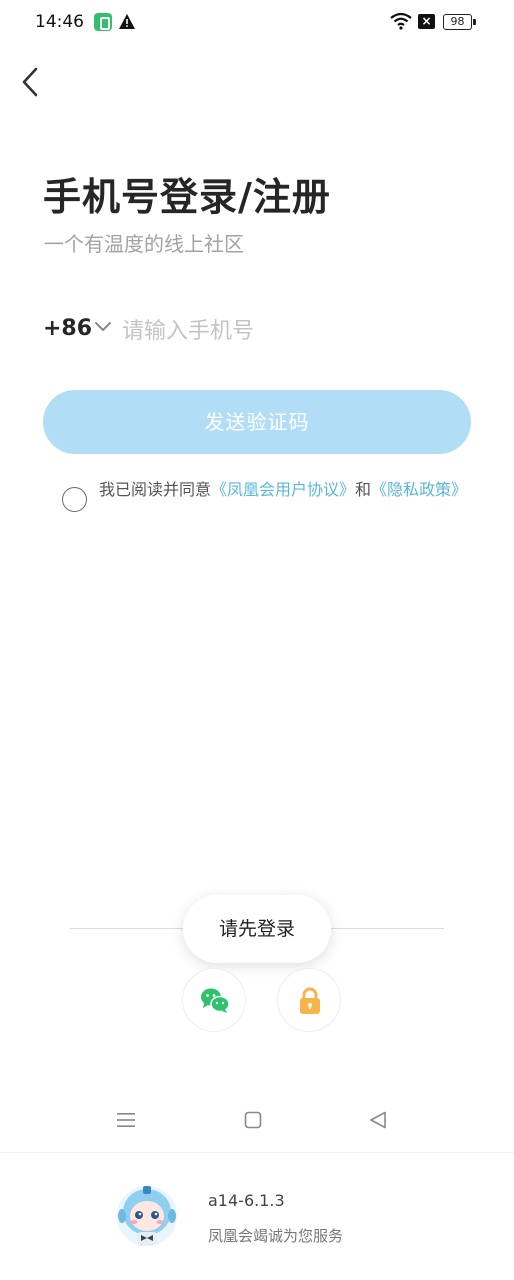 The image size is (514, 1280). What do you see at coordinates (363, 489) in the screenshot?
I see `agreement-conjunction: 和` at bounding box center [363, 489].